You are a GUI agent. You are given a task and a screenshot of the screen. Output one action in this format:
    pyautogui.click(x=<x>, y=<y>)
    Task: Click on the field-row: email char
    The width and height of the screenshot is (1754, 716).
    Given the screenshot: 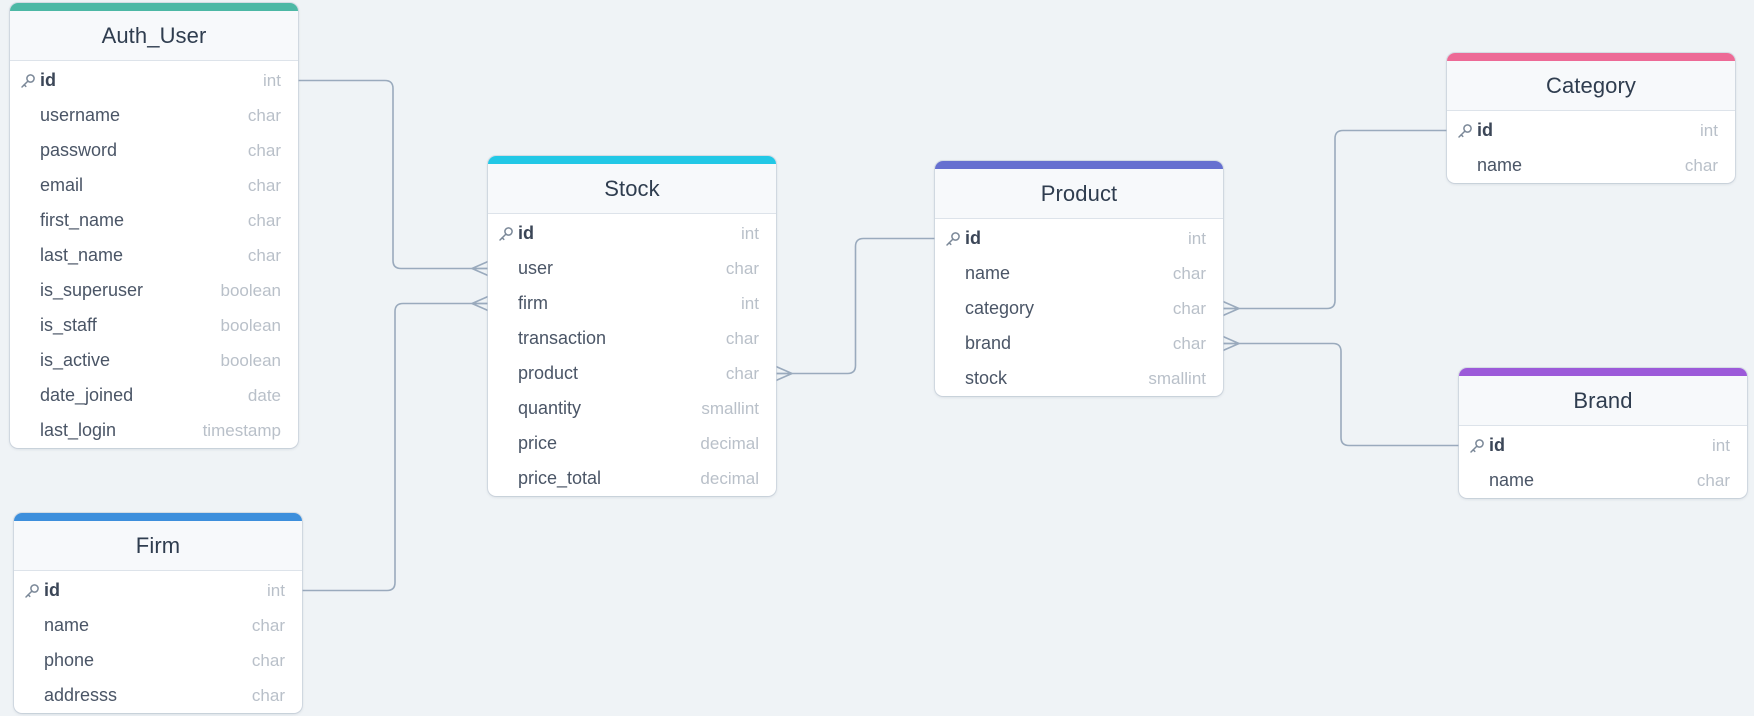 What is the action you would take?
    pyautogui.click(x=154, y=185)
    